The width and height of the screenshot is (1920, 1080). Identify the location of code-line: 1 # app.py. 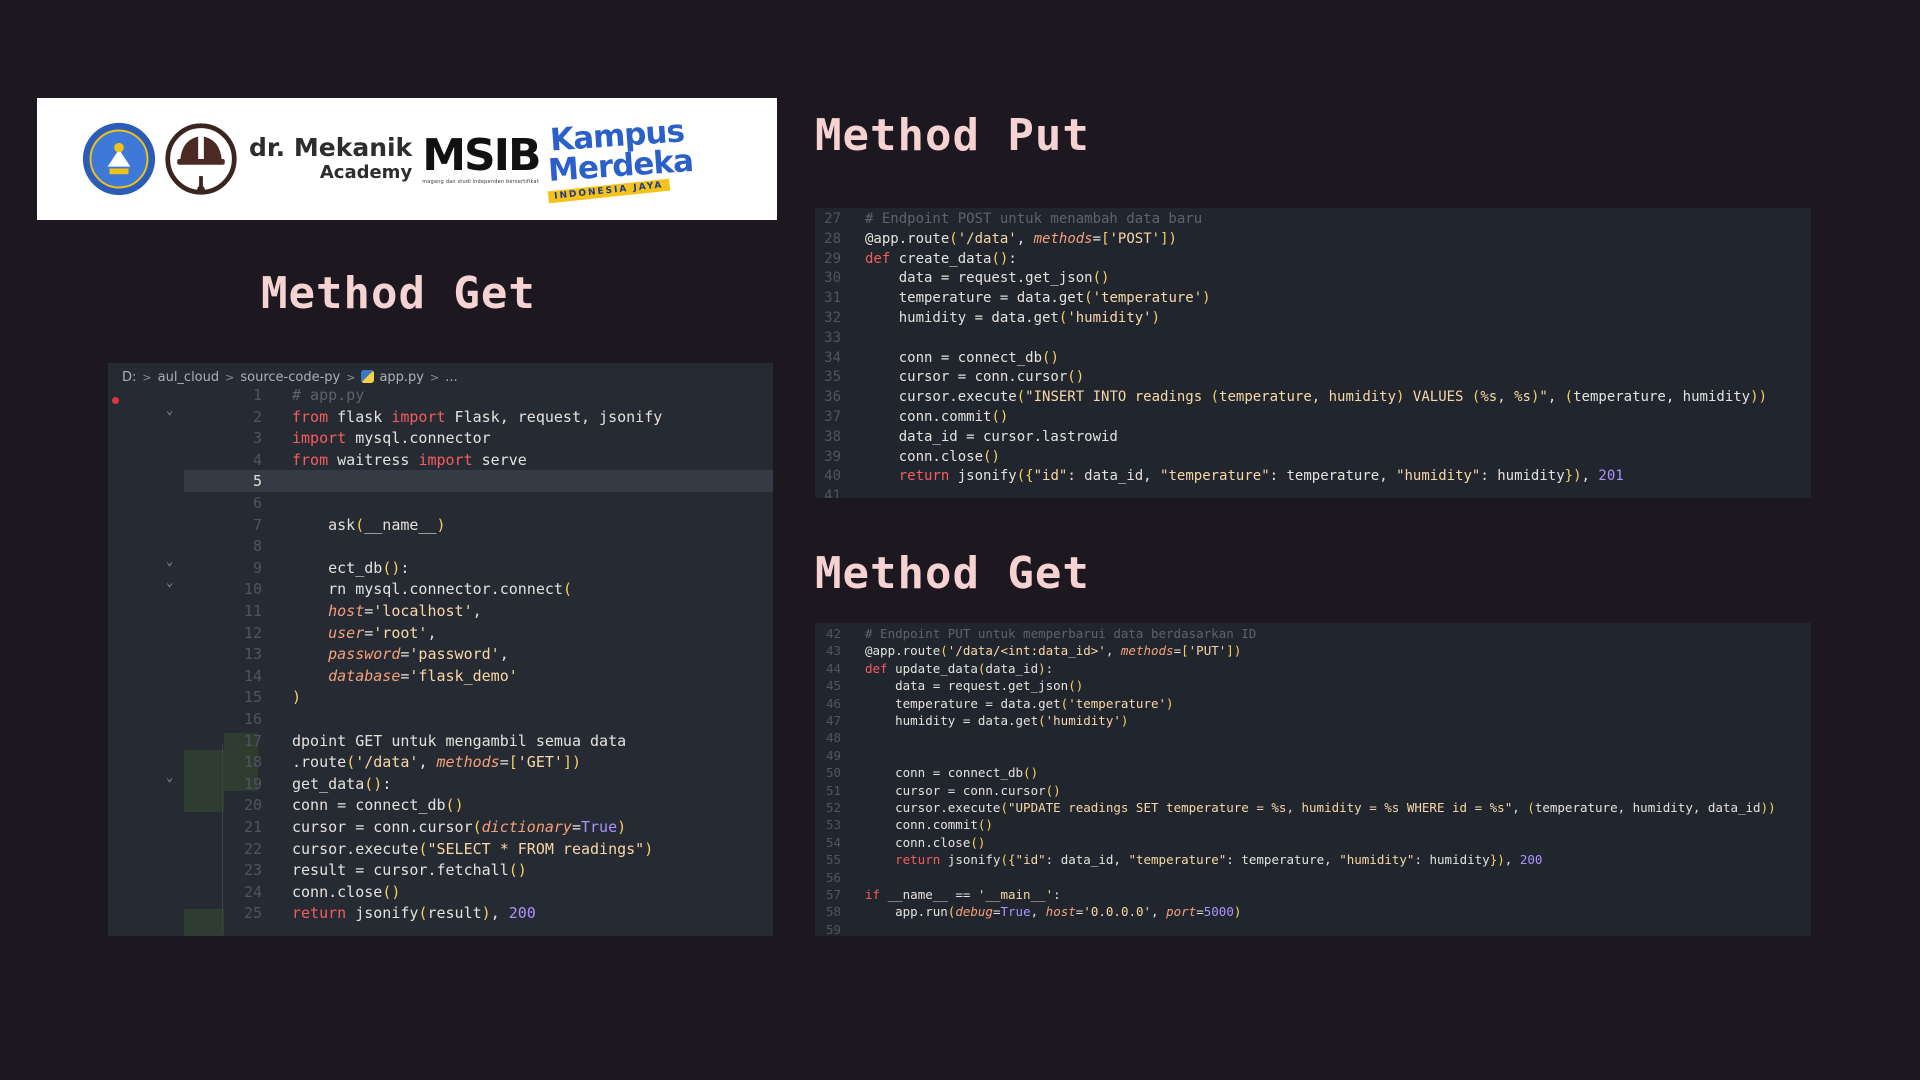
(440, 396).